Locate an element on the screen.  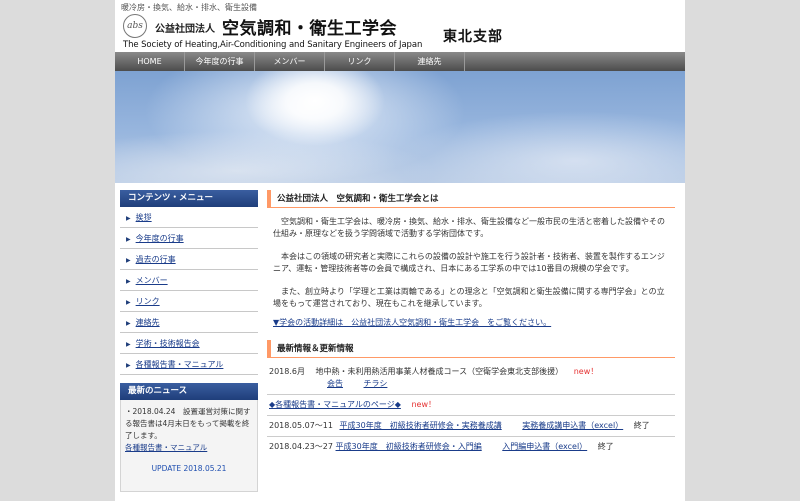
notice-link: 会告 is located at coordinates (335, 383).